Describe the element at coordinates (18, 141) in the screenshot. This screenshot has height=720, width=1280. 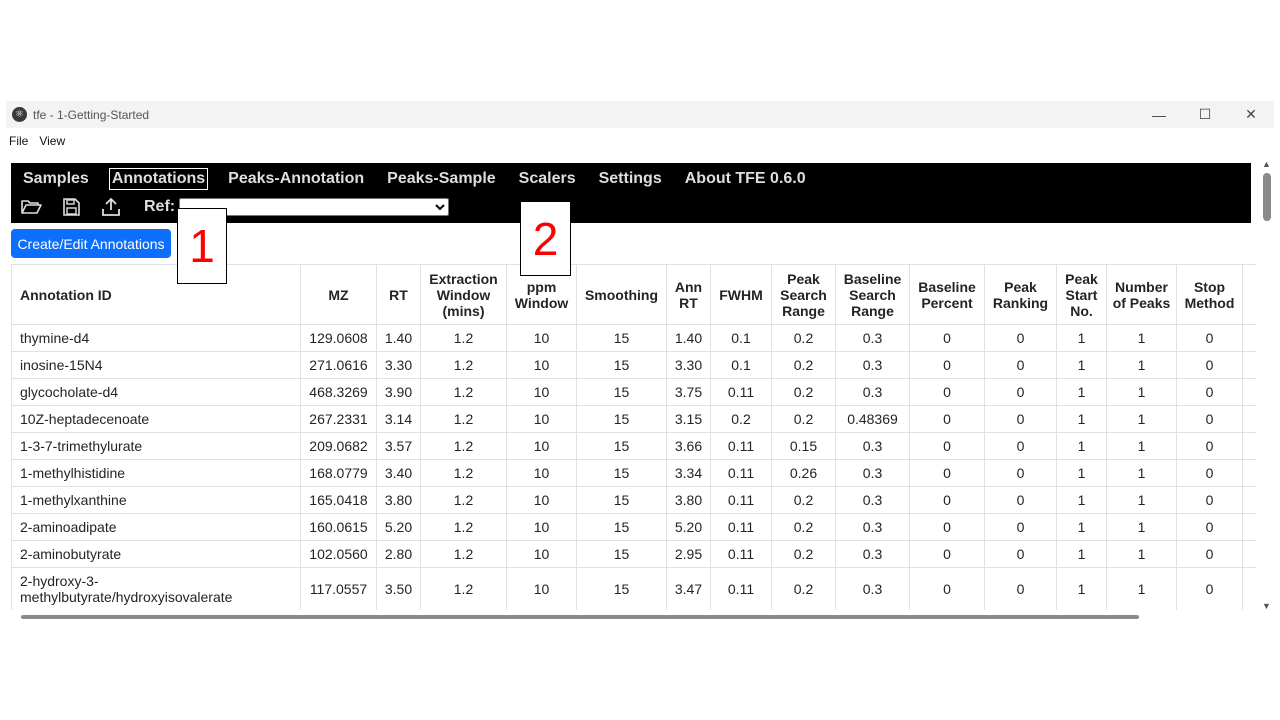
I see `menu-file: File` at that location.